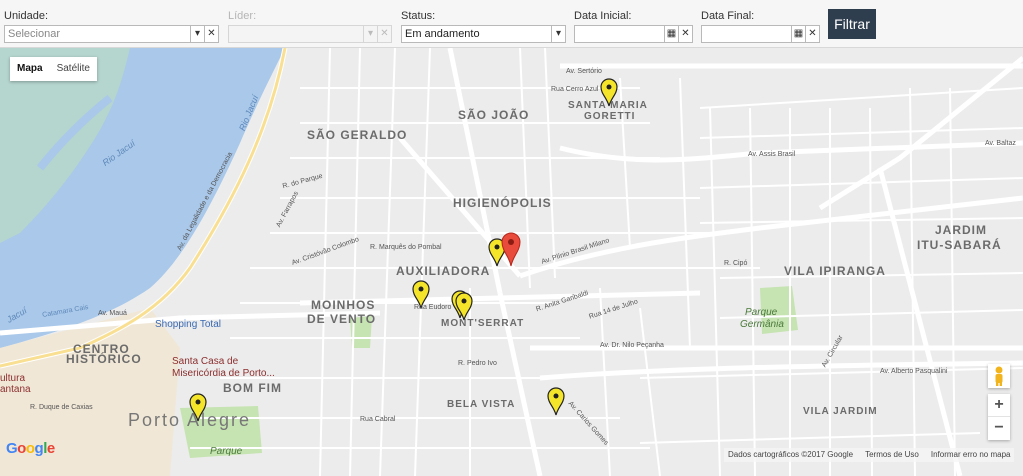 This screenshot has width=1023, height=476. What do you see at coordinates (610, 116) in the screenshot?
I see `label-goretti: GORETTI` at bounding box center [610, 116].